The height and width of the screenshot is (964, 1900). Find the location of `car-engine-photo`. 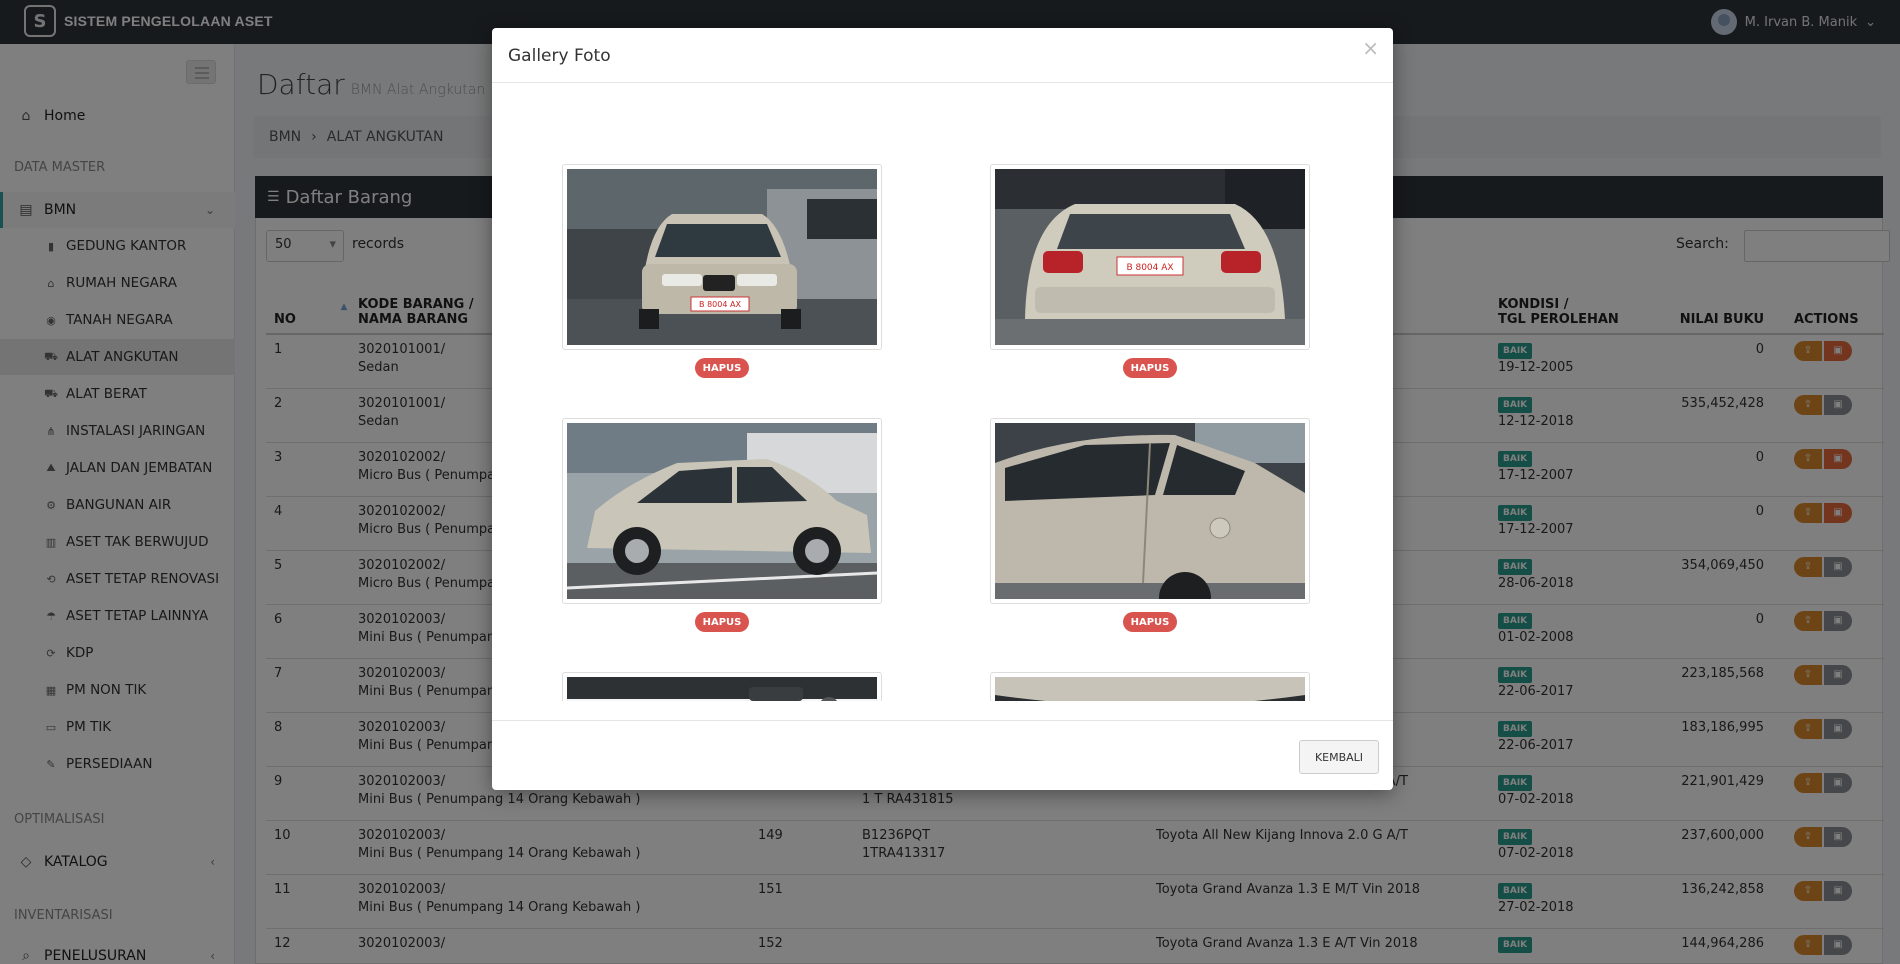

car-engine-photo is located at coordinates (1150, 689).